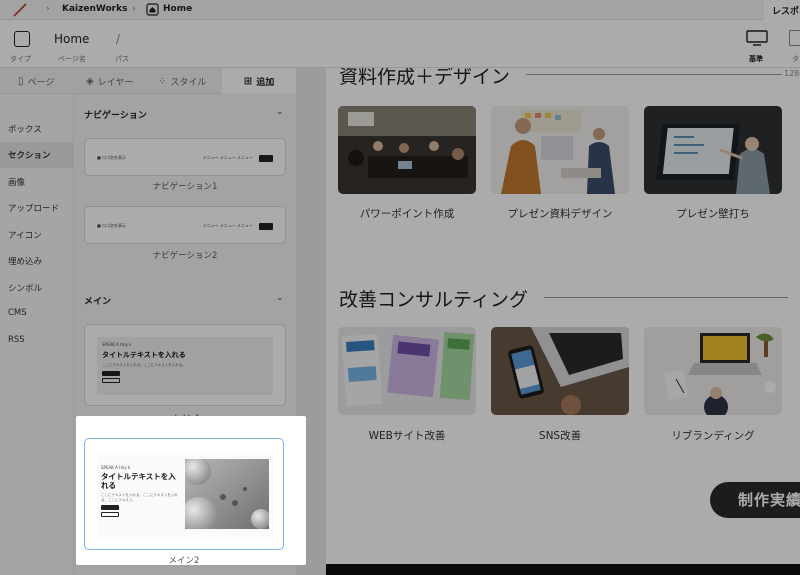 The width and height of the screenshot is (800, 575). Describe the element at coordinates (116, 467) in the screenshot. I see `thumb-eyebrow: SPEAK A tiny k` at that location.